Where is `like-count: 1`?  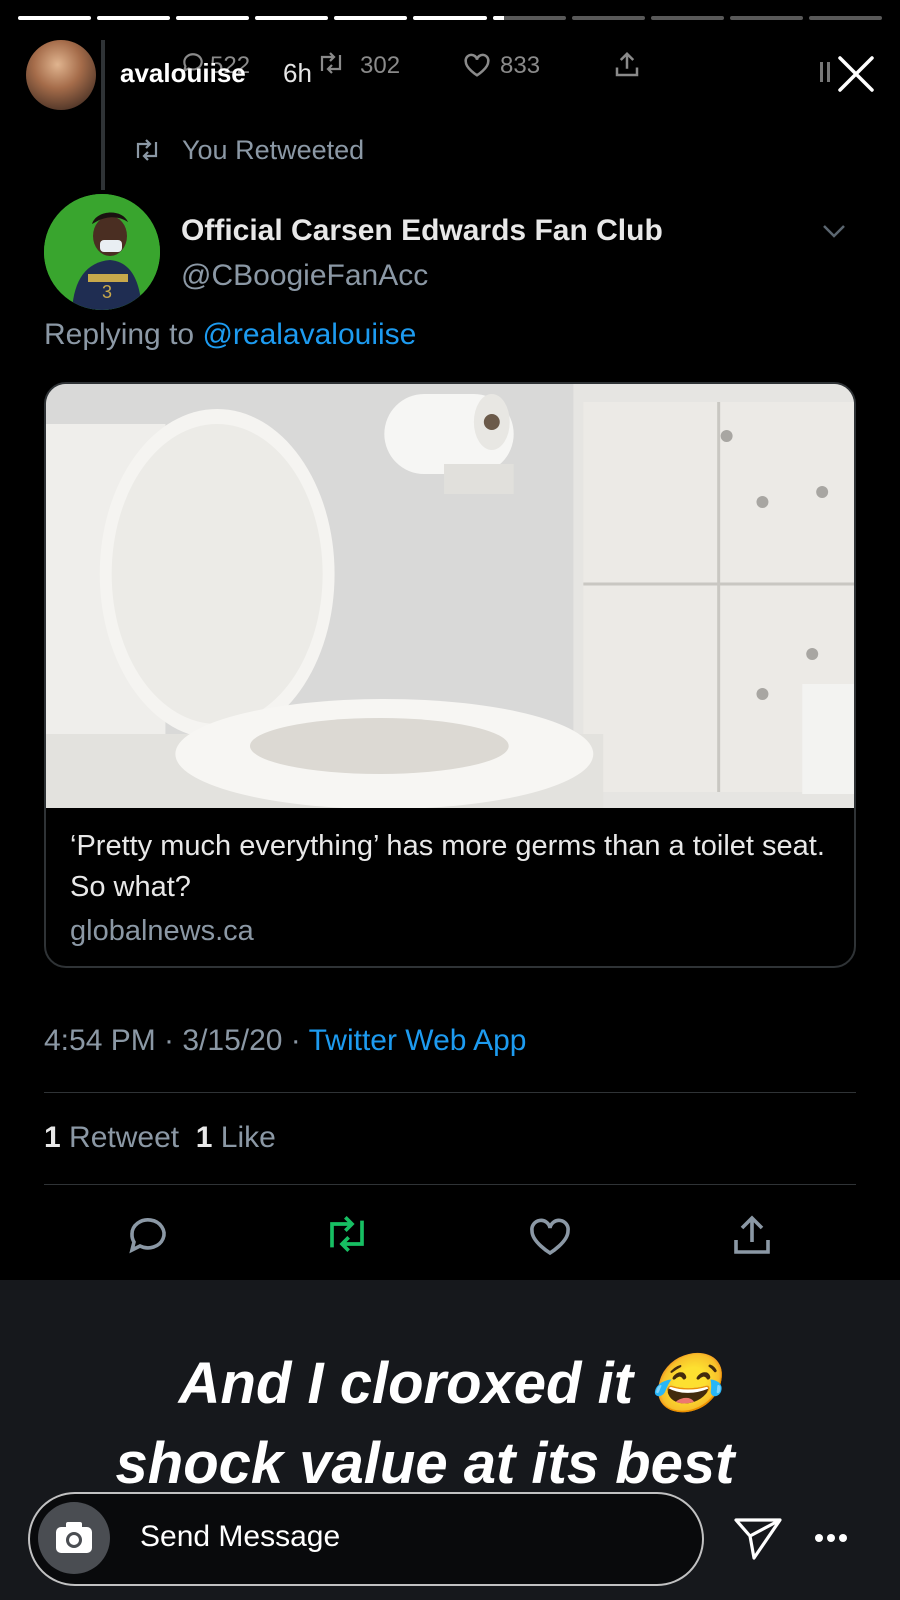
like-count: 1 is located at coordinates (204, 1137).